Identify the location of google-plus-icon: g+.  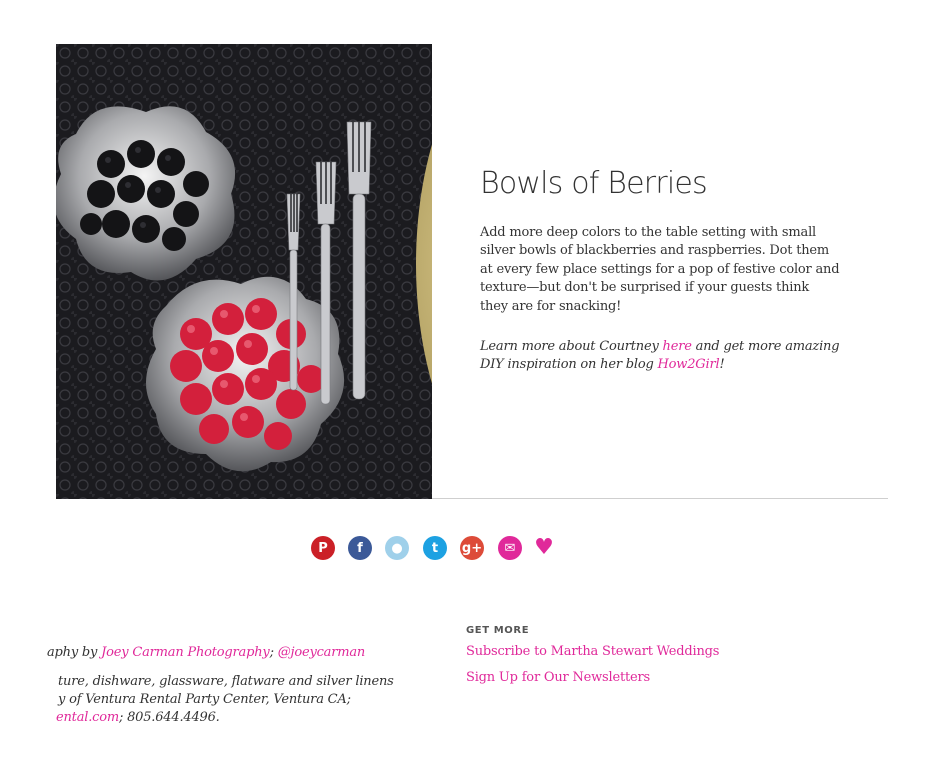
(472, 548).